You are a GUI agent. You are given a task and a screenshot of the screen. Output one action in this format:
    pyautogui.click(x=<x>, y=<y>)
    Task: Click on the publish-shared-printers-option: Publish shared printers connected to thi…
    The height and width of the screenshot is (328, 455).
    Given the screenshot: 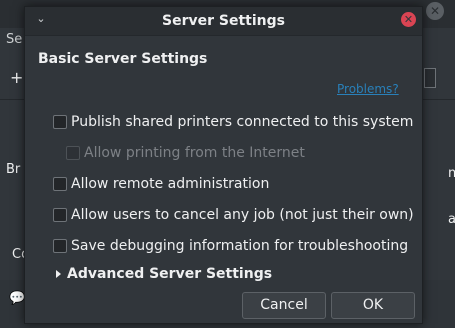 What is the action you would take?
    pyautogui.click(x=233, y=122)
    